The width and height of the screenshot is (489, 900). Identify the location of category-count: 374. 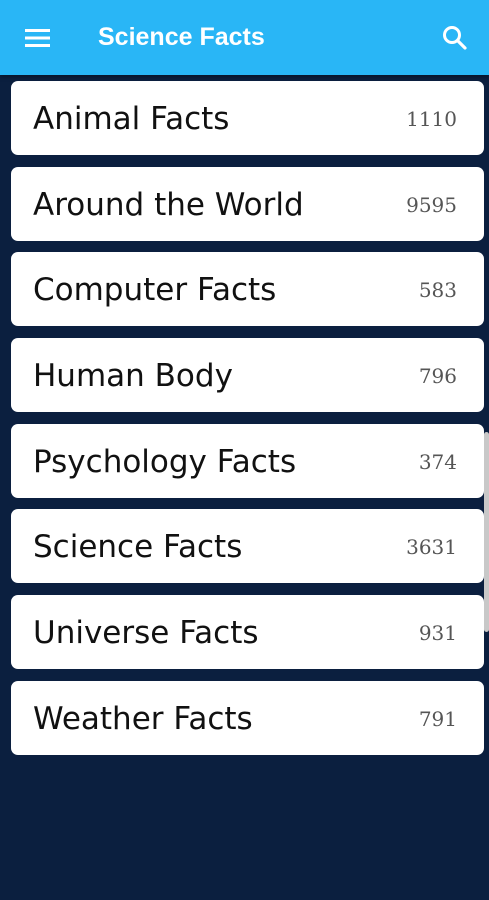
(437, 461).